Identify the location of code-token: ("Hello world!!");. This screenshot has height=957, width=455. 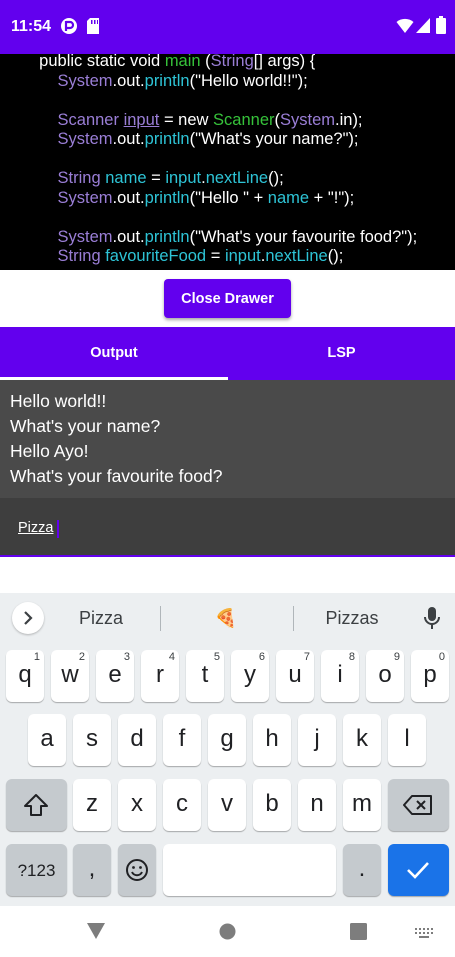
(248, 80).